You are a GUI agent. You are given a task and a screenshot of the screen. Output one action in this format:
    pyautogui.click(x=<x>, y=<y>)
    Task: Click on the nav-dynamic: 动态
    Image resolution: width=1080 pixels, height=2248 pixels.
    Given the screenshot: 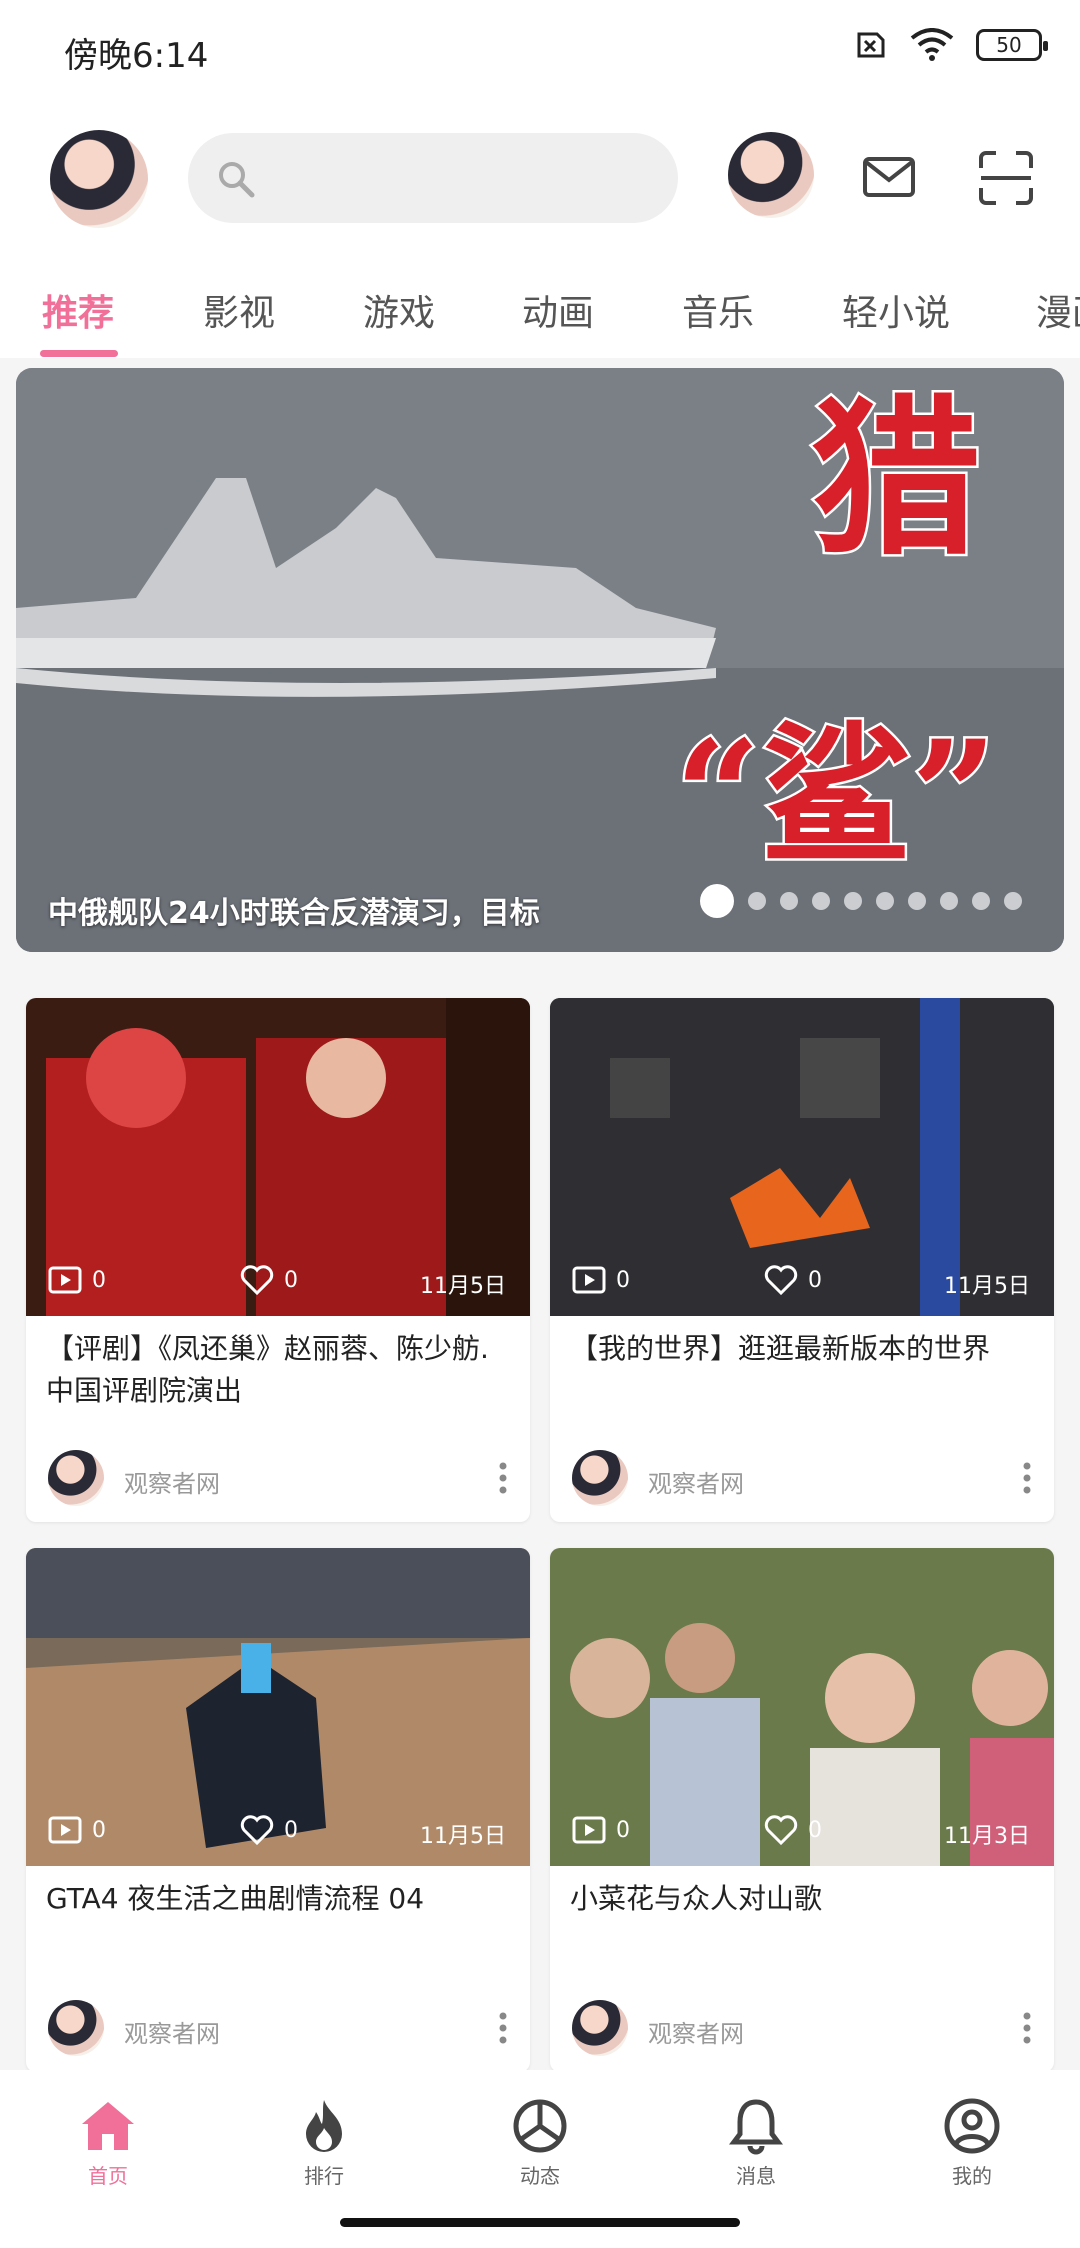 What is the action you would take?
    pyautogui.click(x=540, y=2151)
    